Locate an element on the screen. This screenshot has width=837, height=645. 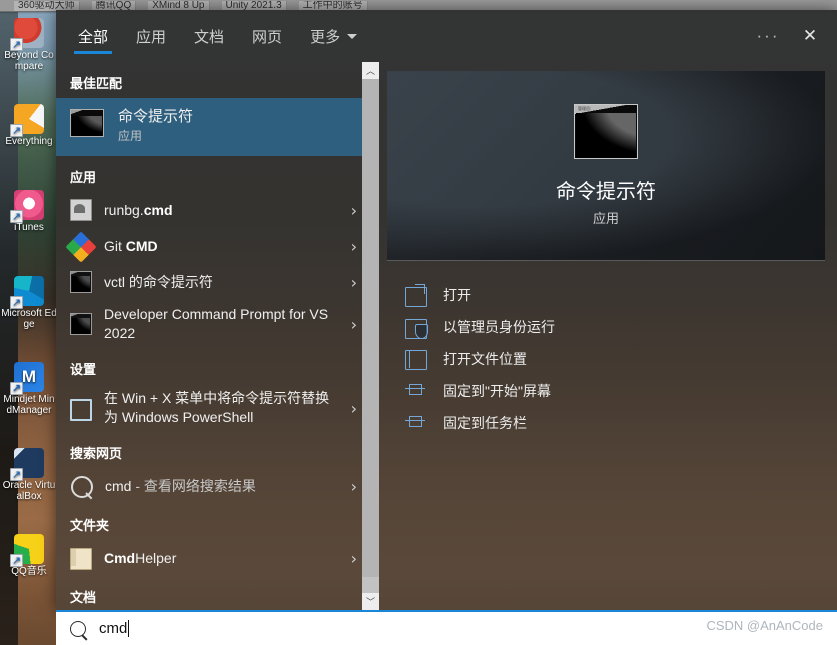
result-subtitle: 应用 is located at coordinates (130, 136).